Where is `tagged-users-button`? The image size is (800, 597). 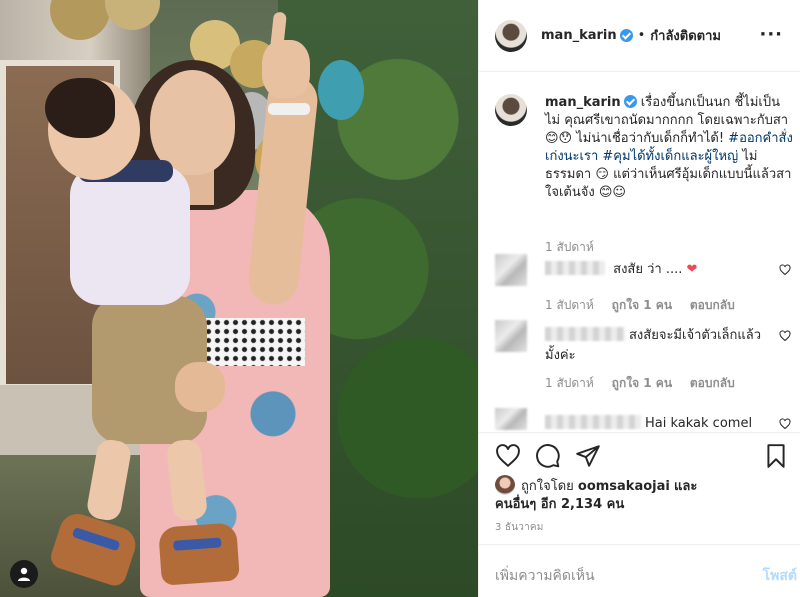 tagged-users-button is located at coordinates (24, 574).